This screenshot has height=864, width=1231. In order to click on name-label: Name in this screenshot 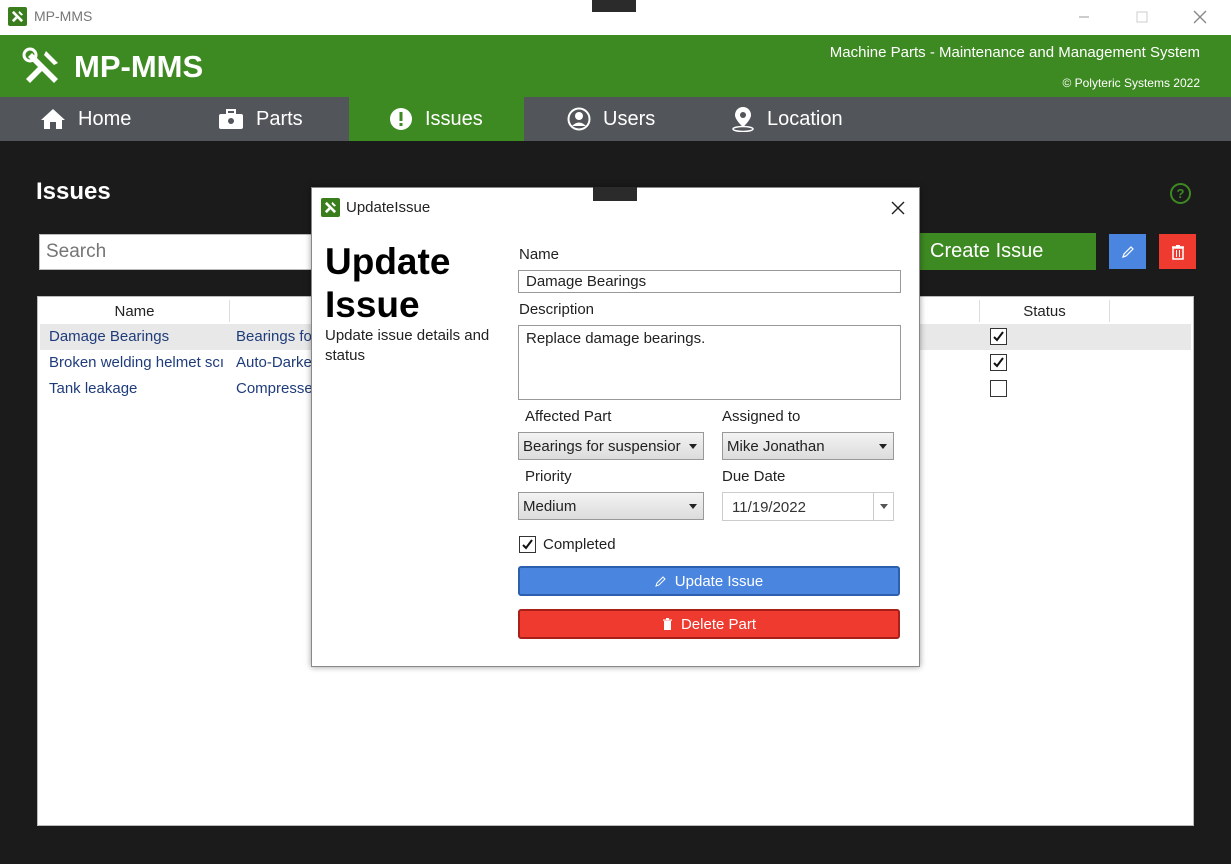, I will do `click(539, 254)`.